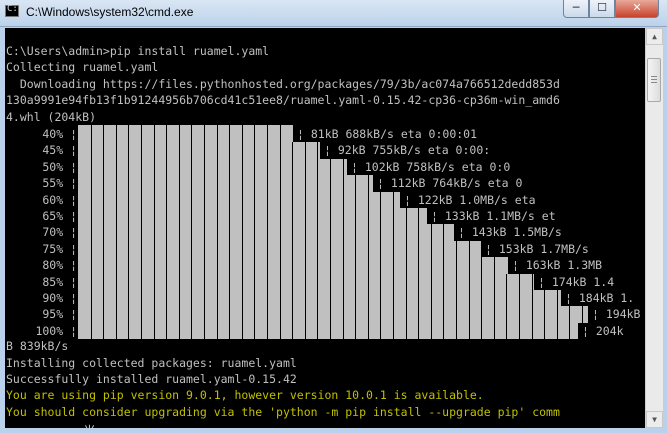 The height and width of the screenshot is (433, 667). I want to click on progress-status-text: ¦ 102kB 758kB/s eta 0:0, so click(431, 166).